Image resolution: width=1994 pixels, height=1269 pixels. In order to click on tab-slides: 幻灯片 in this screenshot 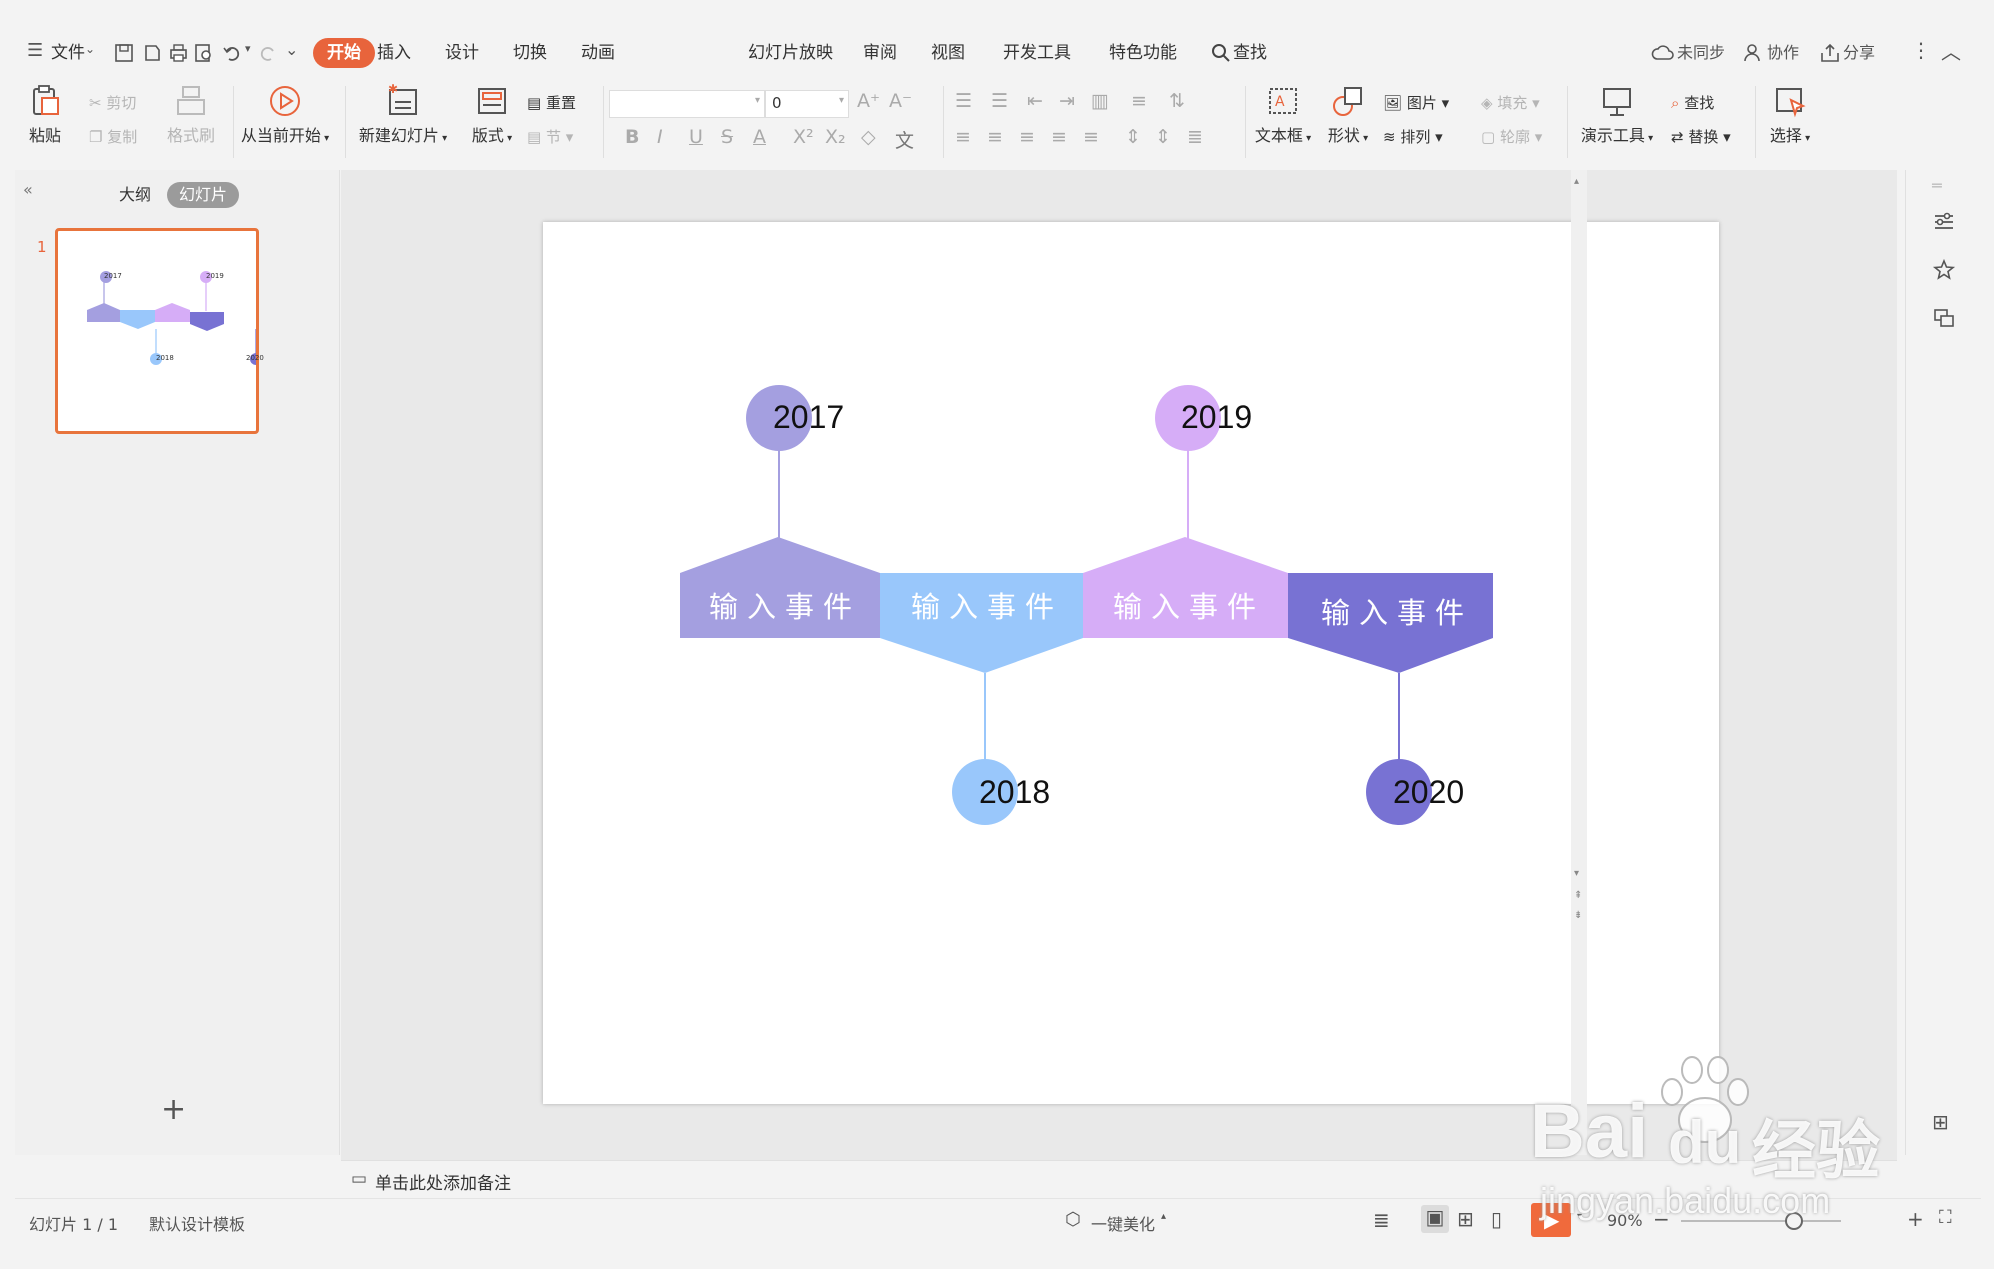, I will do `click(203, 195)`.